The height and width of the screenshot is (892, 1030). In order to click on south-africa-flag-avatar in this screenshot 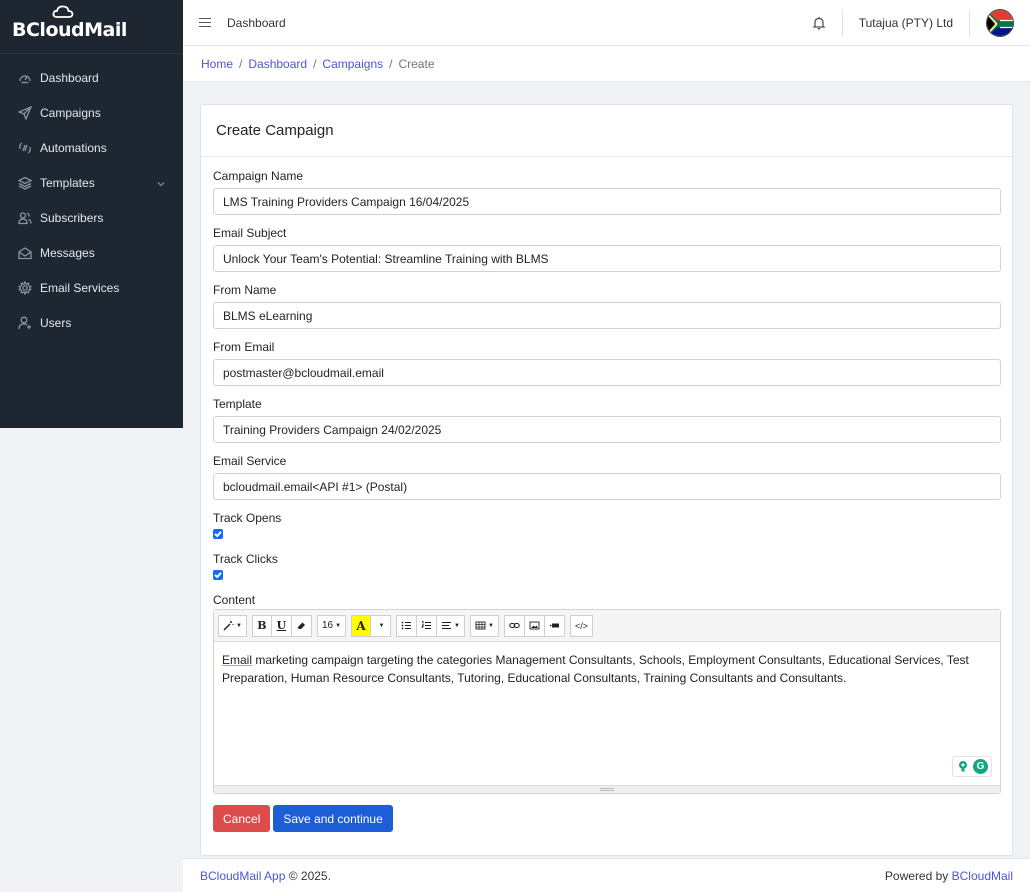, I will do `click(1000, 23)`.